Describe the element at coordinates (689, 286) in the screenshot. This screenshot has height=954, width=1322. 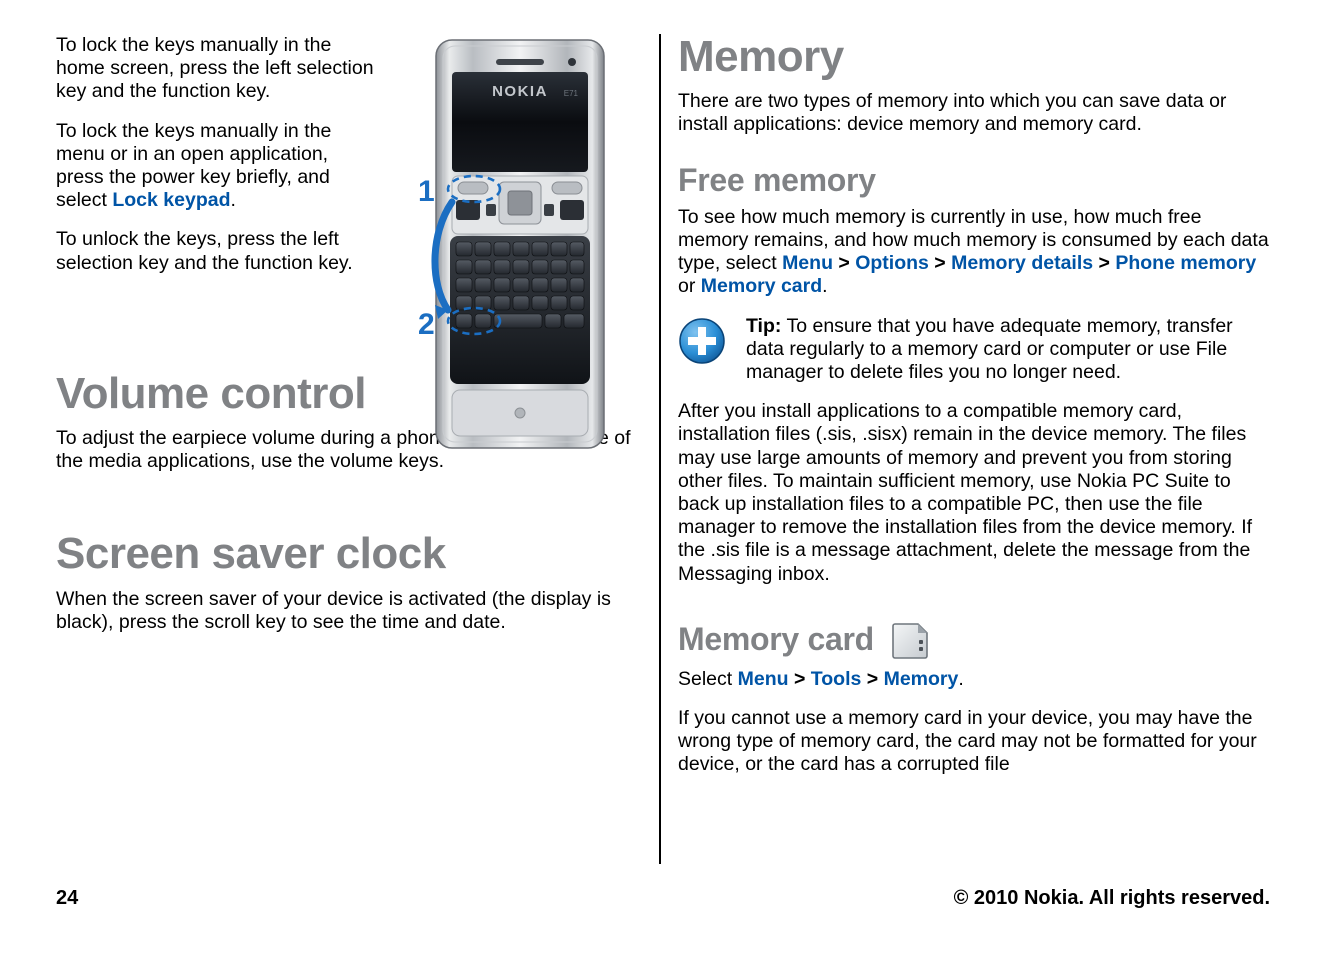
I see `free-memory-or-text: or` at that location.